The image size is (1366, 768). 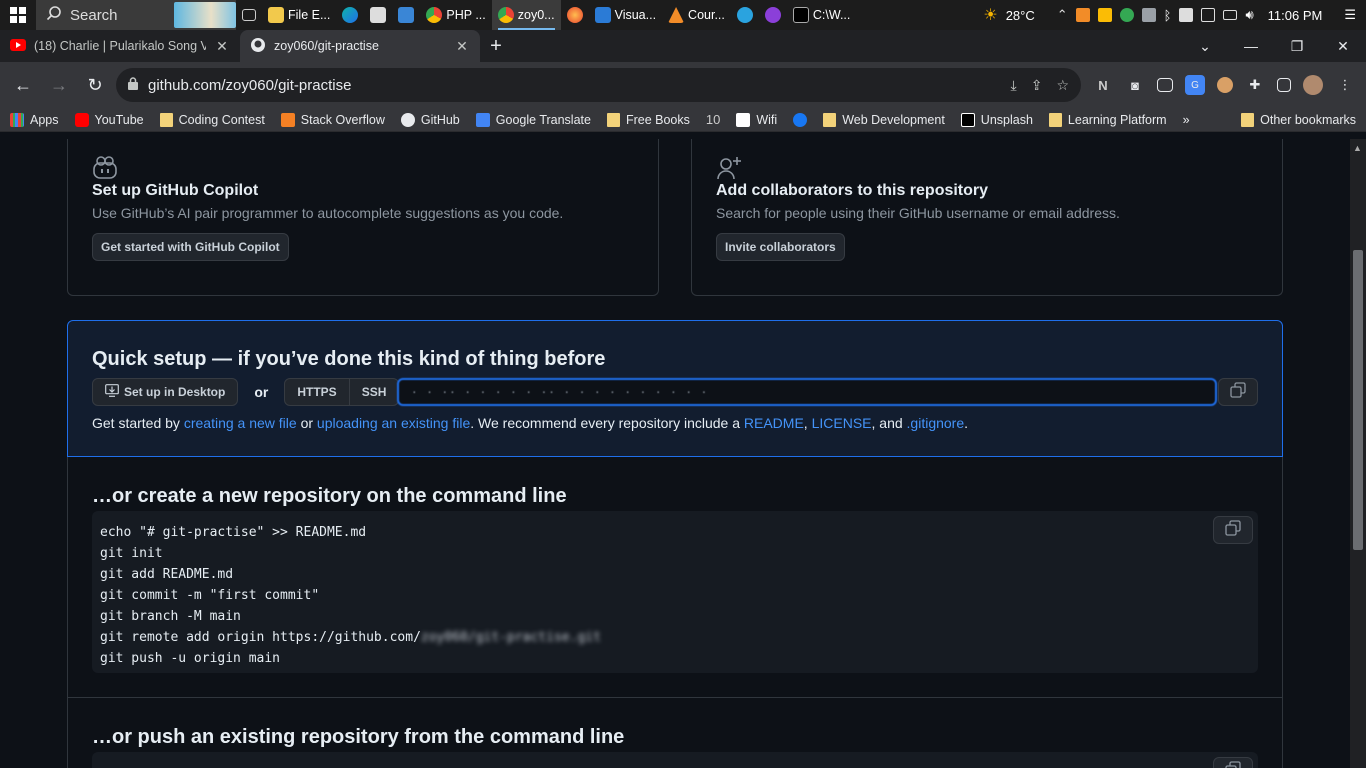 I want to click on invite-collaborators-button: Invite collaborators, so click(x=780, y=247).